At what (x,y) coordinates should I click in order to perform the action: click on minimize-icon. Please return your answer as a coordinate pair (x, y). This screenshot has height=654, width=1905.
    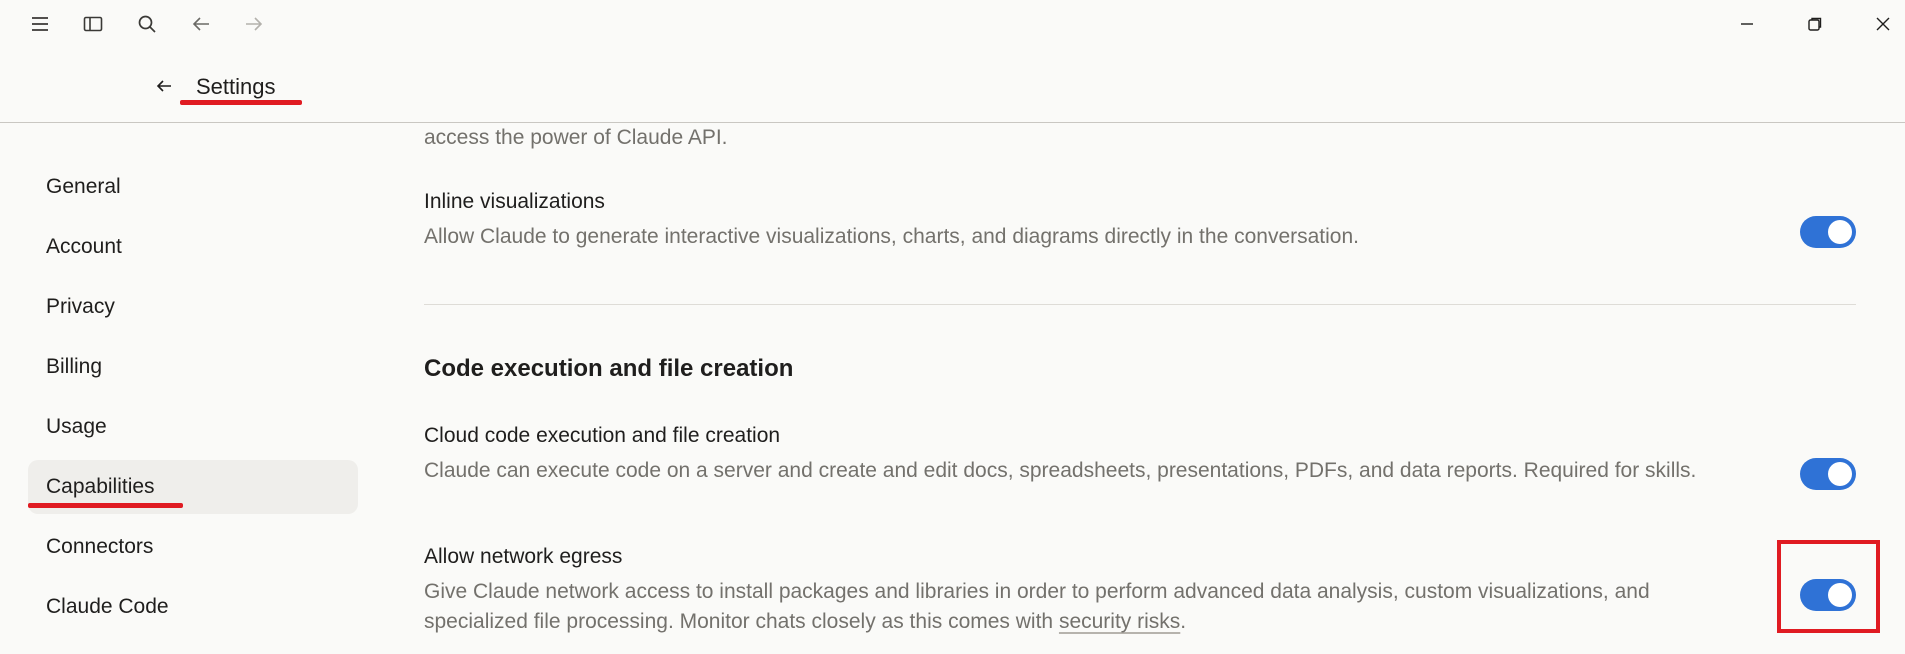
    Looking at the image, I should click on (1747, 24).